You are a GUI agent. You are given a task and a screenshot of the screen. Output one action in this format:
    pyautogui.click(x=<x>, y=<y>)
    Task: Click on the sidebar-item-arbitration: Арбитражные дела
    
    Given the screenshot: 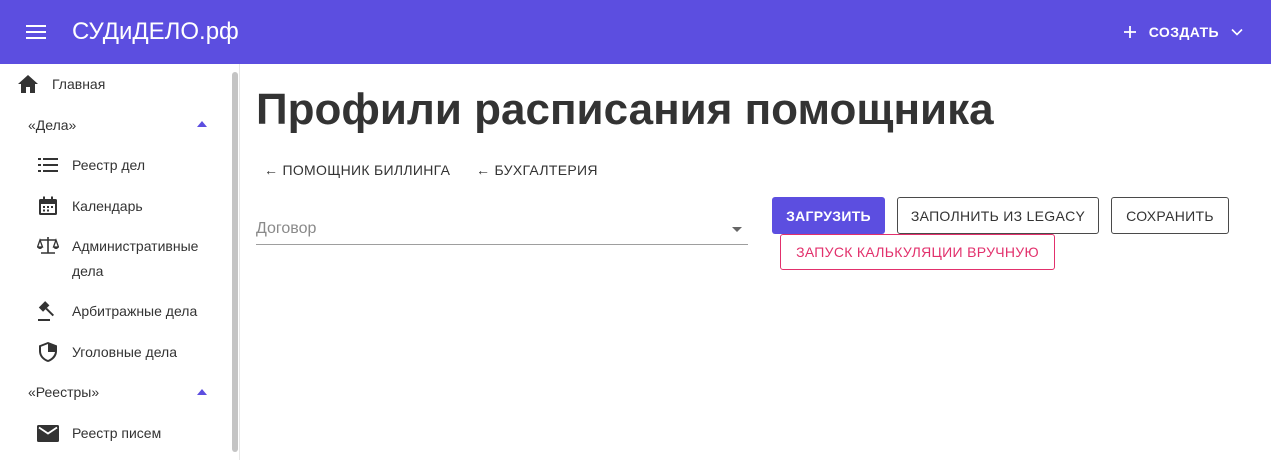 What is the action you would take?
    pyautogui.click(x=115, y=311)
    